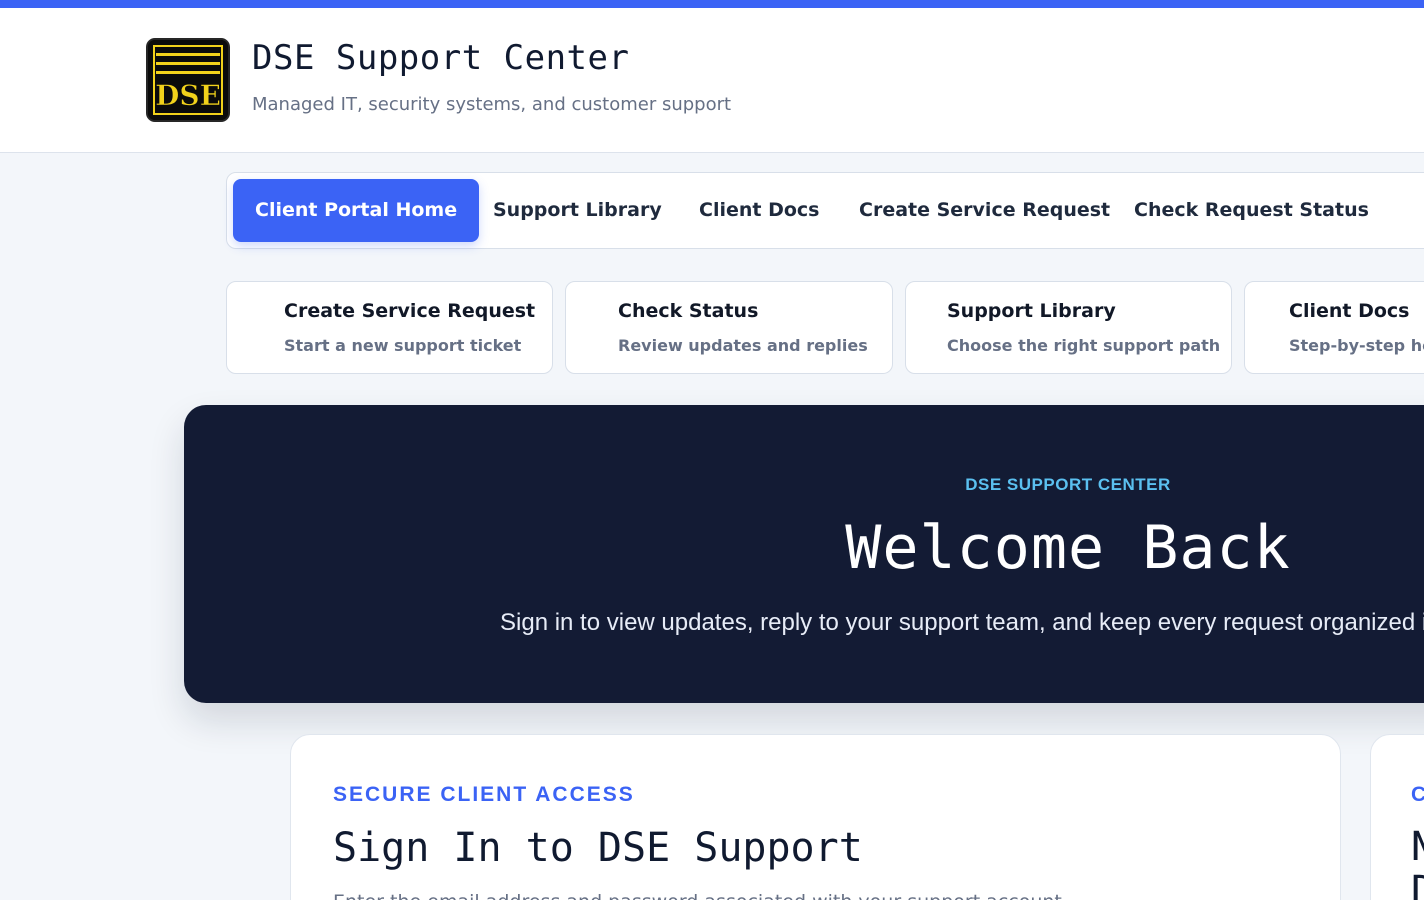 The width and height of the screenshot is (1424, 900). Describe the element at coordinates (598, 848) in the screenshot. I see `signin-title: Sign In to DSE Support` at that location.